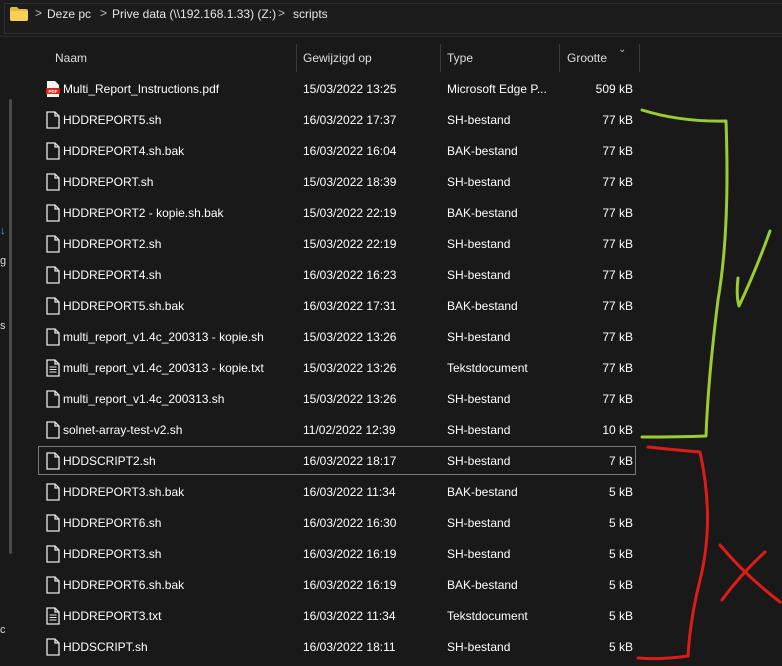 The image size is (782, 666). Describe the element at coordinates (350, 461) in the screenshot. I see `file-modified: 16/03/2022 18:17` at that location.